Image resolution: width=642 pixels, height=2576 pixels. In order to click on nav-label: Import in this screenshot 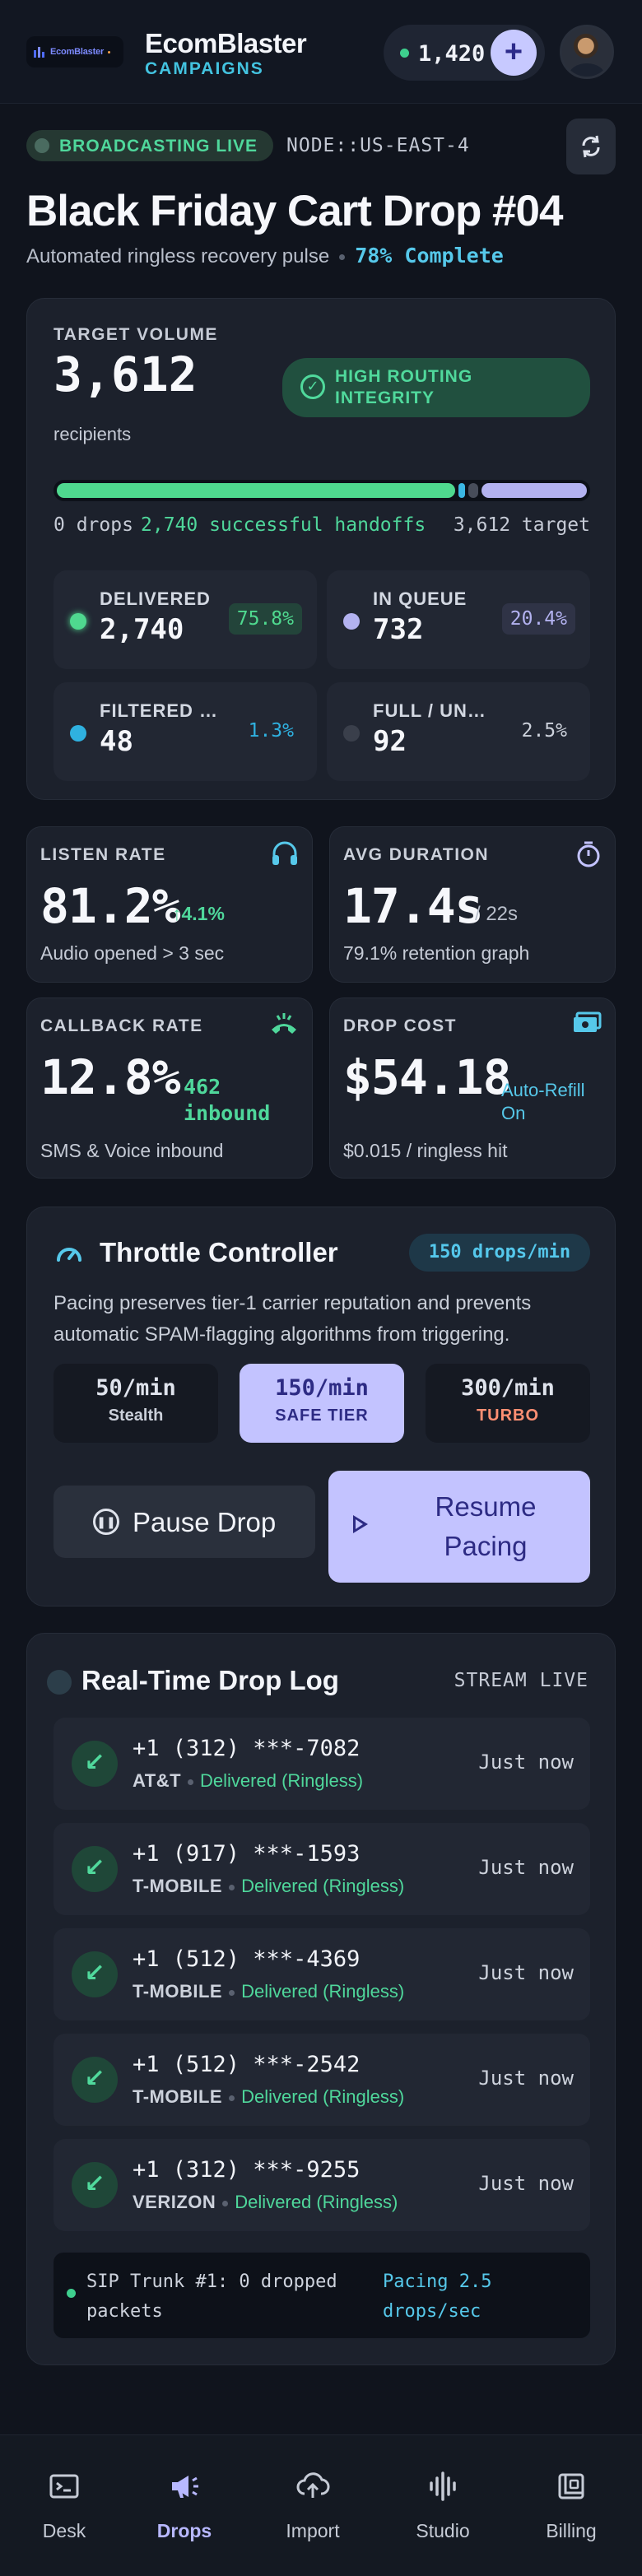, I will do `click(313, 2530)`.